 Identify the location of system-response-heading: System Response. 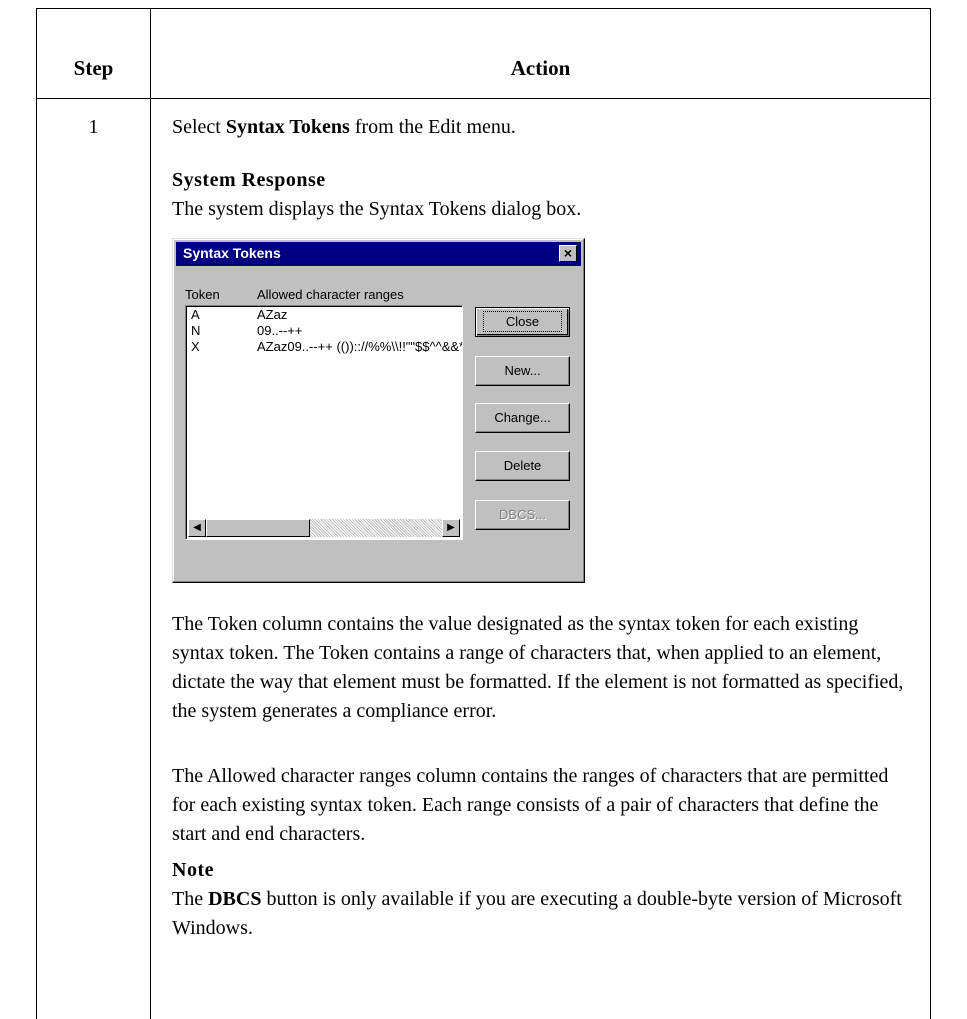
(249, 180).